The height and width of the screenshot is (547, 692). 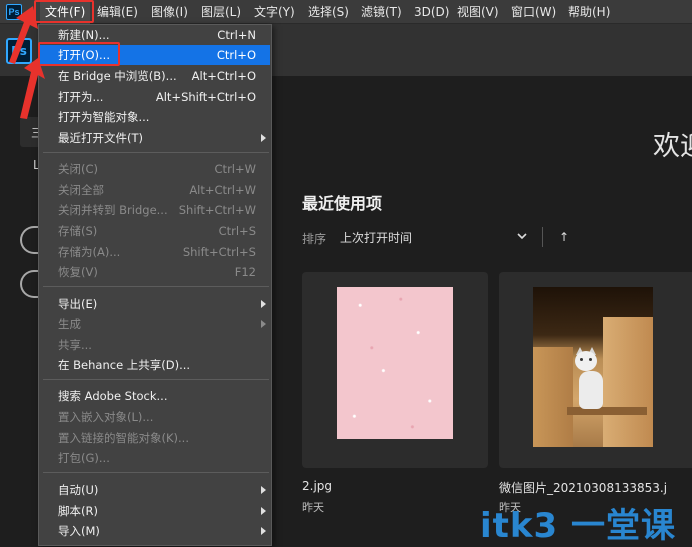 I want to click on menu-item-close-all: 关闭全部 Alt+Ctrl+W, so click(x=155, y=190).